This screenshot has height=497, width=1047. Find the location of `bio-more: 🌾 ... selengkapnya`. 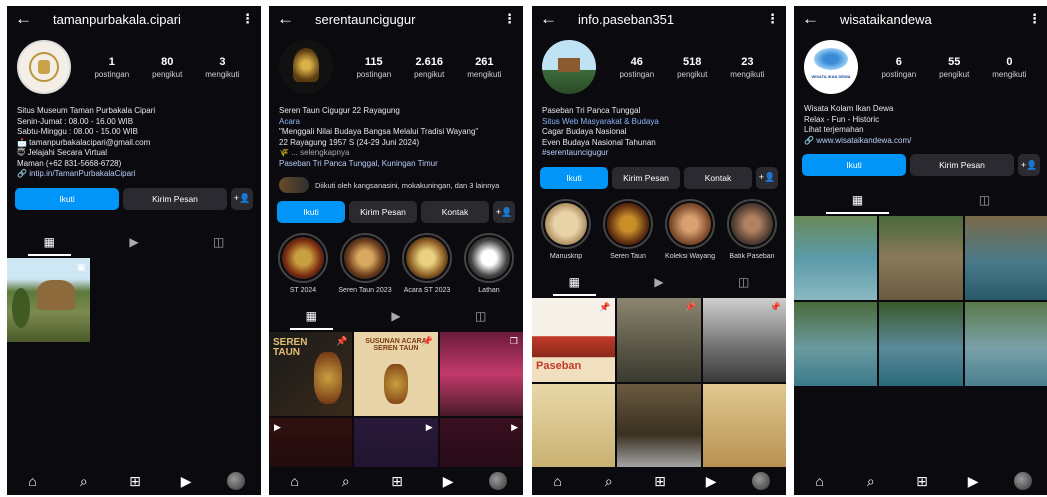

bio-more: 🌾 ... selengkapnya is located at coordinates (396, 153).